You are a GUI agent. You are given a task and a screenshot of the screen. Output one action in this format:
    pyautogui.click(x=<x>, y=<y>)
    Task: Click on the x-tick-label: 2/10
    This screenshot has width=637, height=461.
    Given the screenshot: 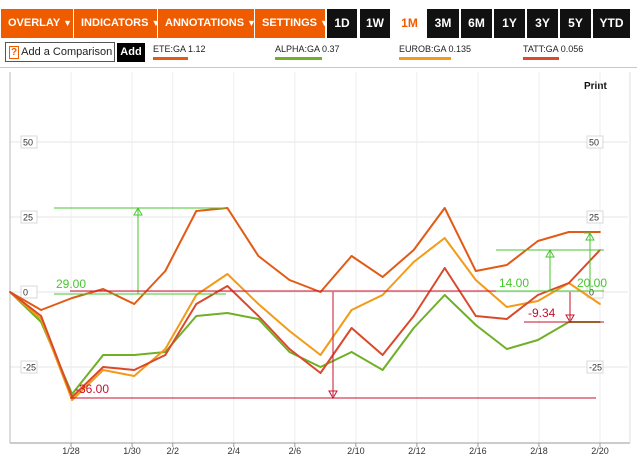 What is the action you would take?
    pyautogui.click(x=356, y=451)
    